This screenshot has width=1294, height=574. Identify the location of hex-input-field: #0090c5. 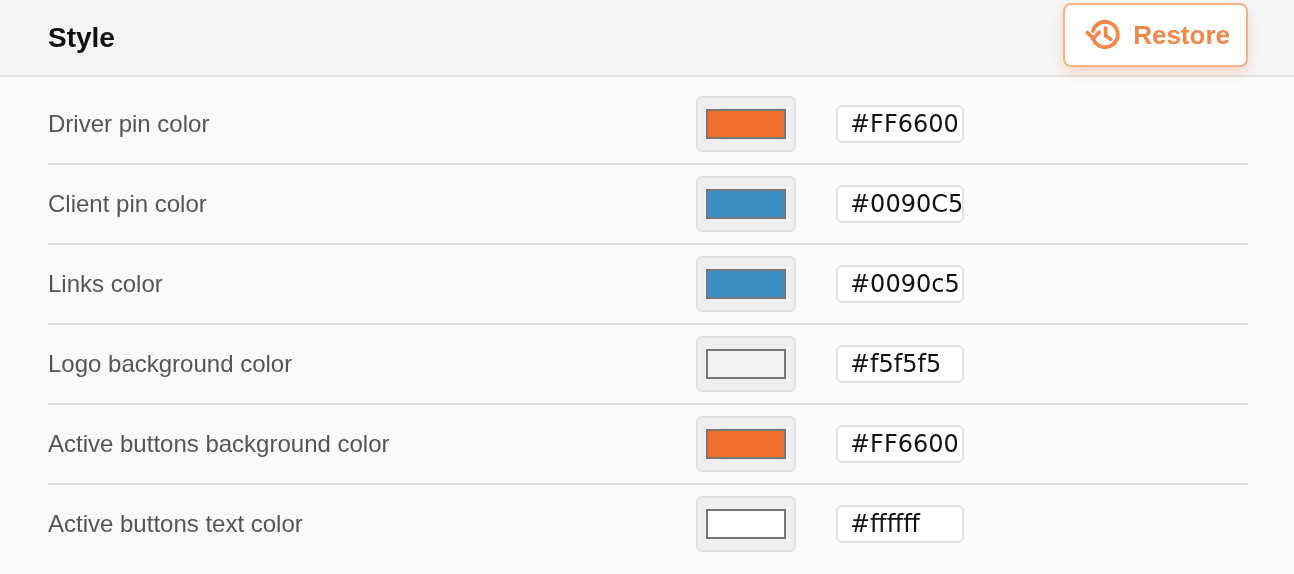
(900, 284).